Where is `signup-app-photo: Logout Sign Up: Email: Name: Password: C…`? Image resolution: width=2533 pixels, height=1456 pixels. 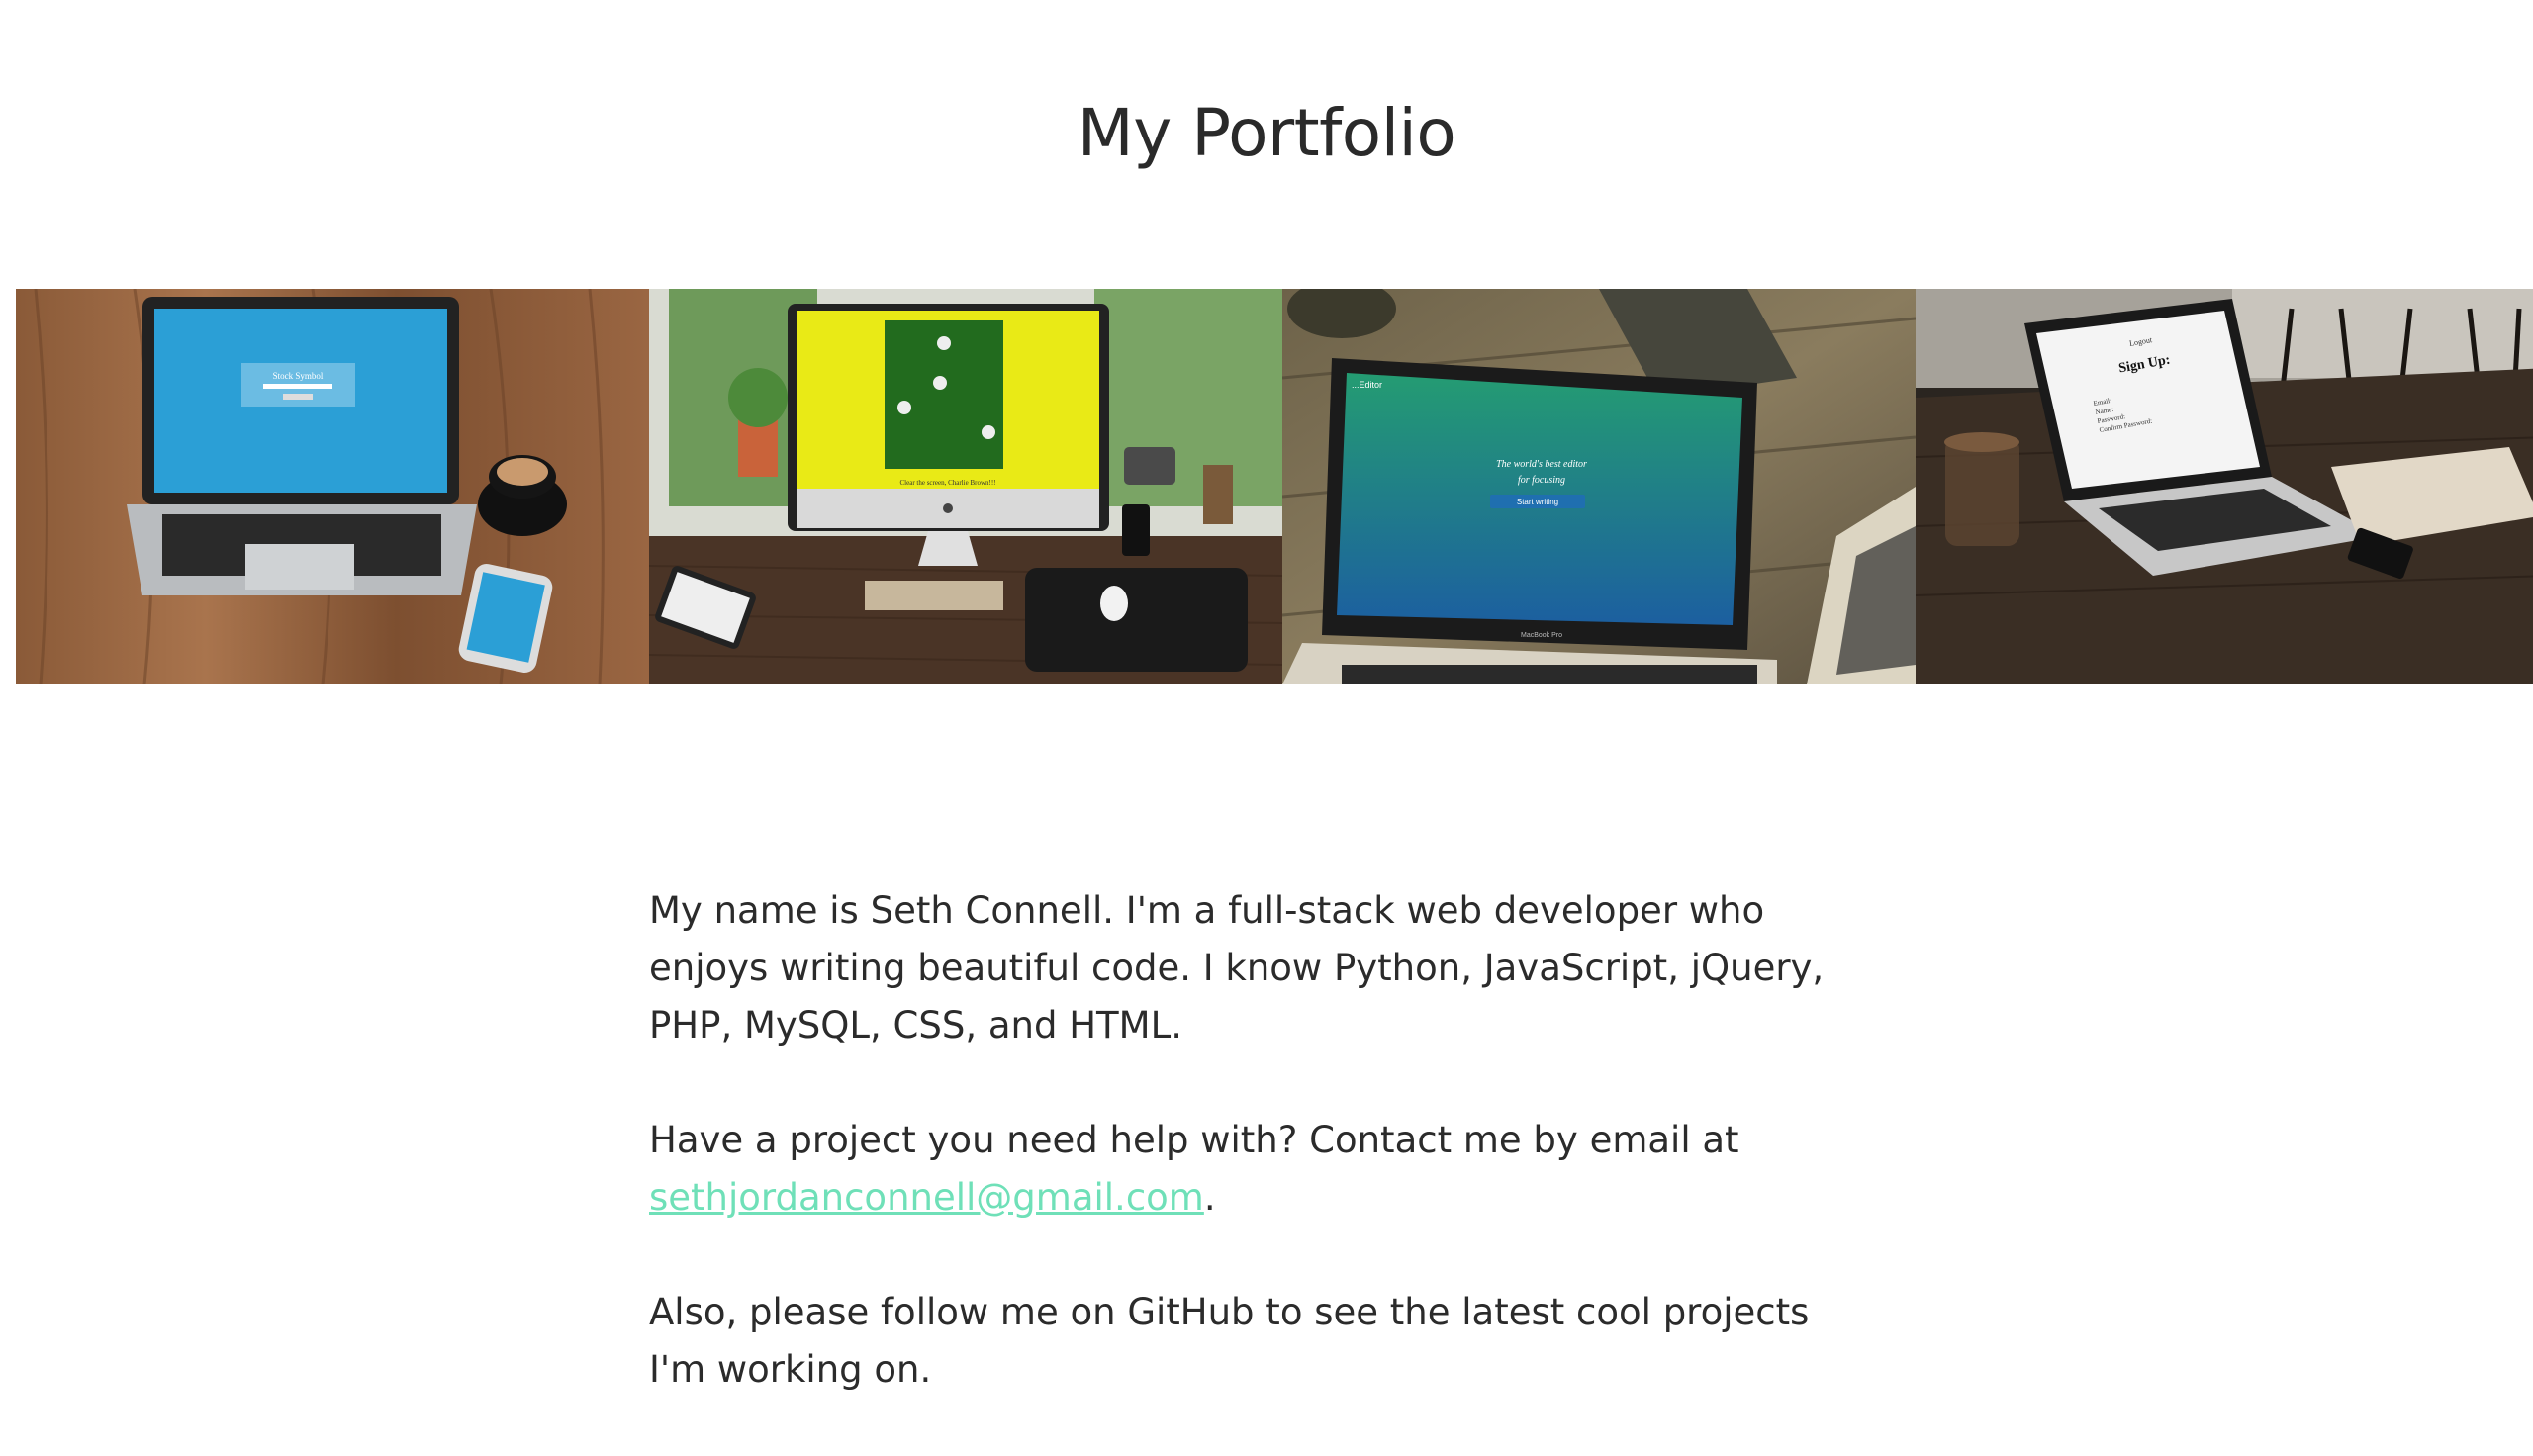
signup-app-photo: Logout Sign Up: Email: Name: Password: C… is located at coordinates (2224, 486).